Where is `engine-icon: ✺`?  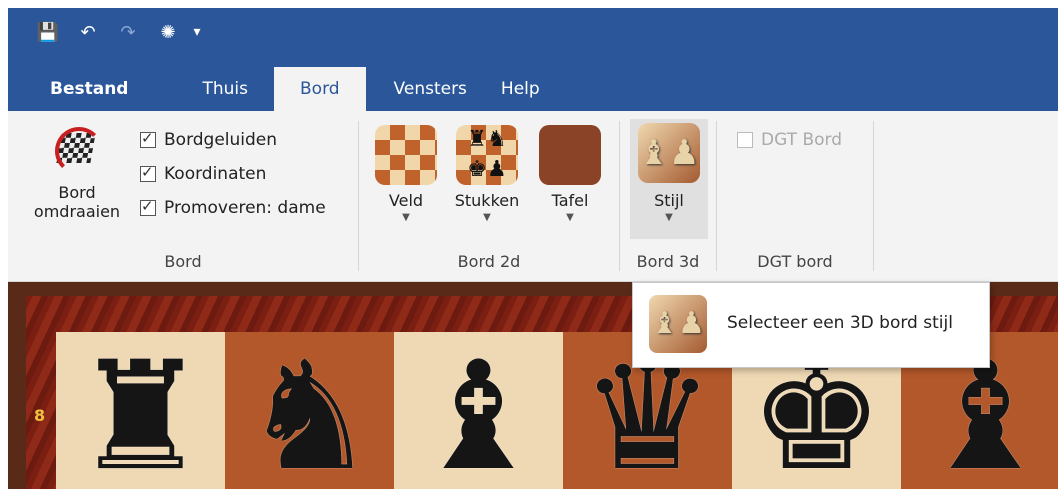 engine-icon: ✺ is located at coordinates (168, 32).